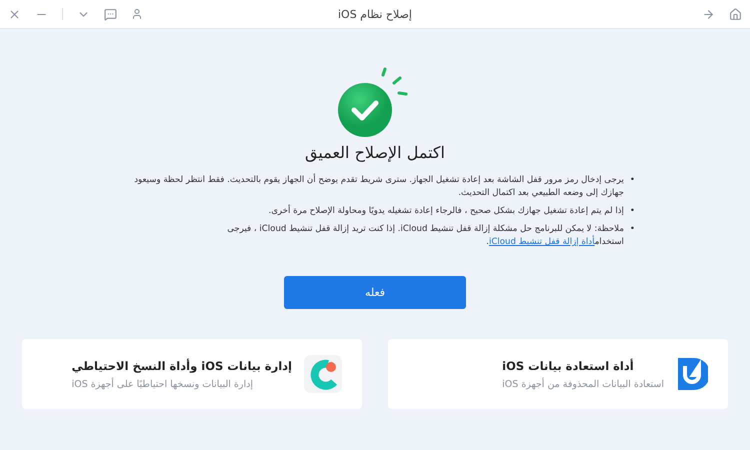 The width and height of the screenshot is (750, 450). What do you see at coordinates (14, 14) in the screenshot?
I see `close-icon` at bounding box center [14, 14].